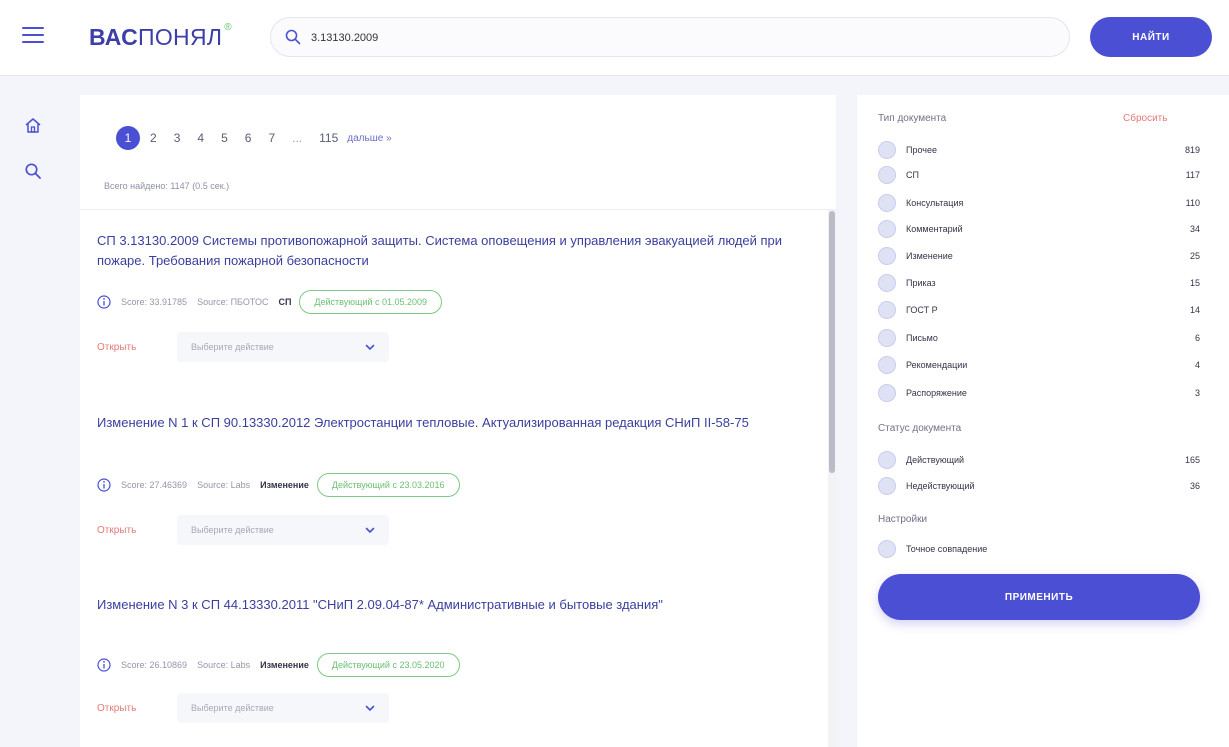 The width and height of the screenshot is (1229, 747). Describe the element at coordinates (1039, 175) in the screenshot. I see `filter-doc-type: СП 117` at that location.